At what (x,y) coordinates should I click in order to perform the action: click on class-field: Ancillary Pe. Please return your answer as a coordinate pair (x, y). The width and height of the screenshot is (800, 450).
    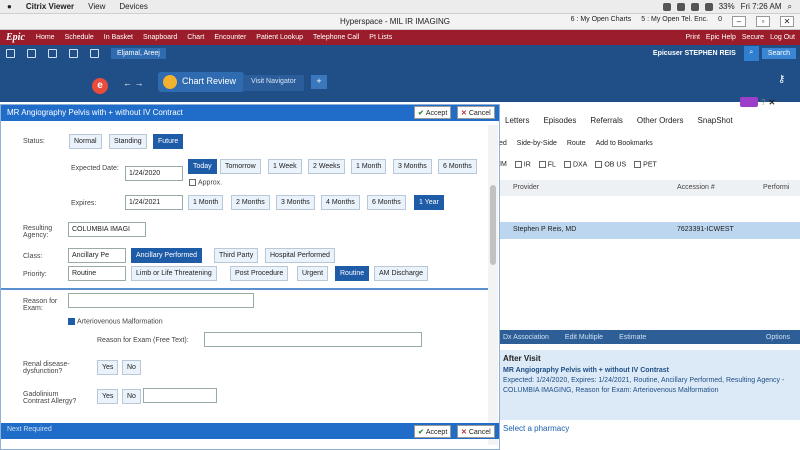
    Looking at the image, I should click on (97, 255).